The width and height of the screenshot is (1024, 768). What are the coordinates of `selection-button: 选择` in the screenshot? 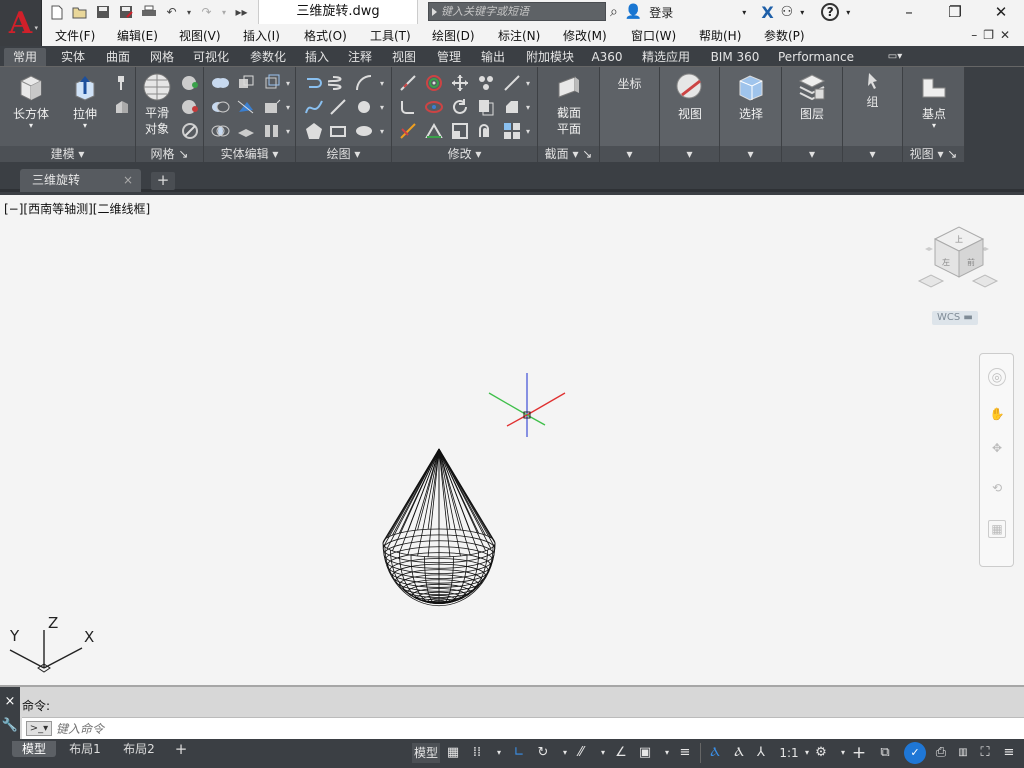 It's located at (751, 96).